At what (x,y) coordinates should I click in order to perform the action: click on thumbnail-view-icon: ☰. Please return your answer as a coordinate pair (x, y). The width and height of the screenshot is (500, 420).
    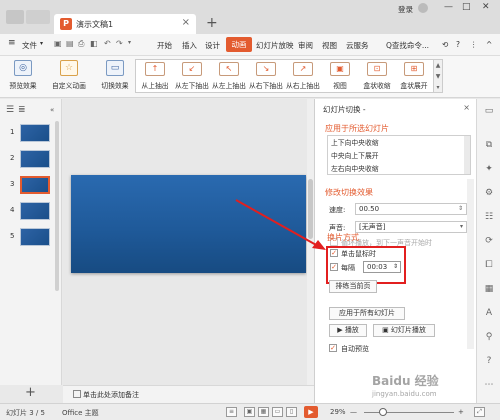
    Looking at the image, I should click on (10, 110).